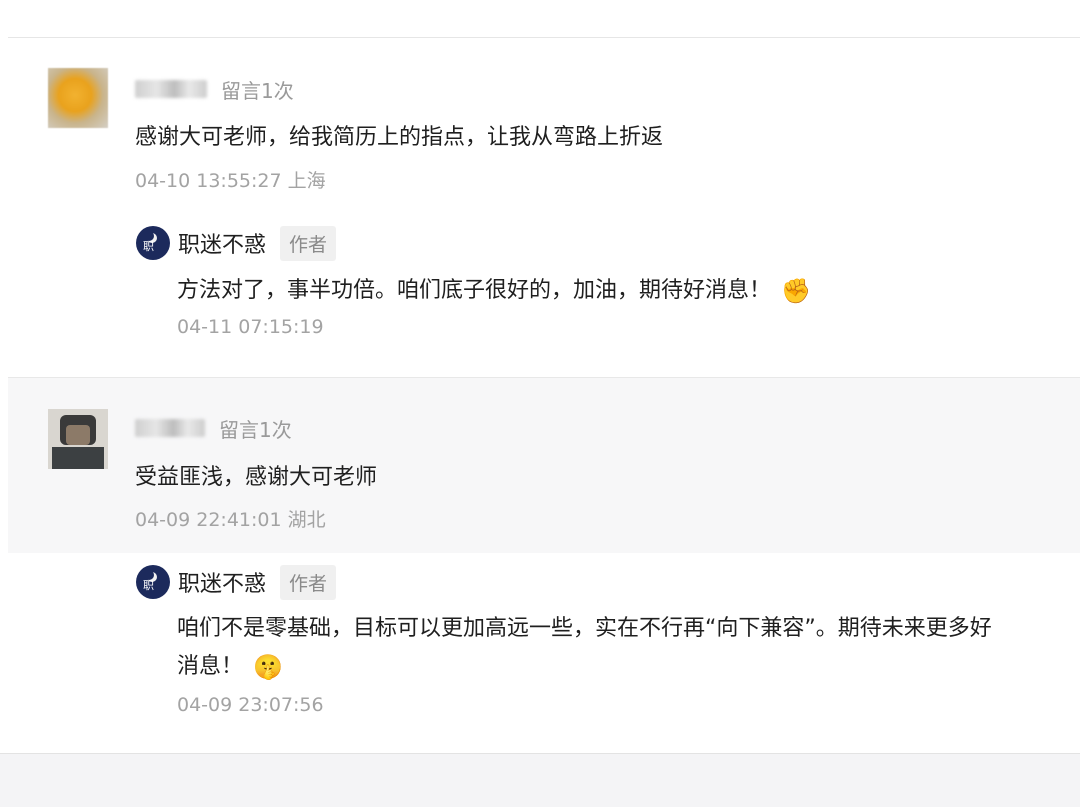 The width and height of the screenshot is (1080, 807). Describe the element at coordinates (230, 520) in the screenshot. I see `comment-meta: 04-09 22:41:01 湖北` at that location.